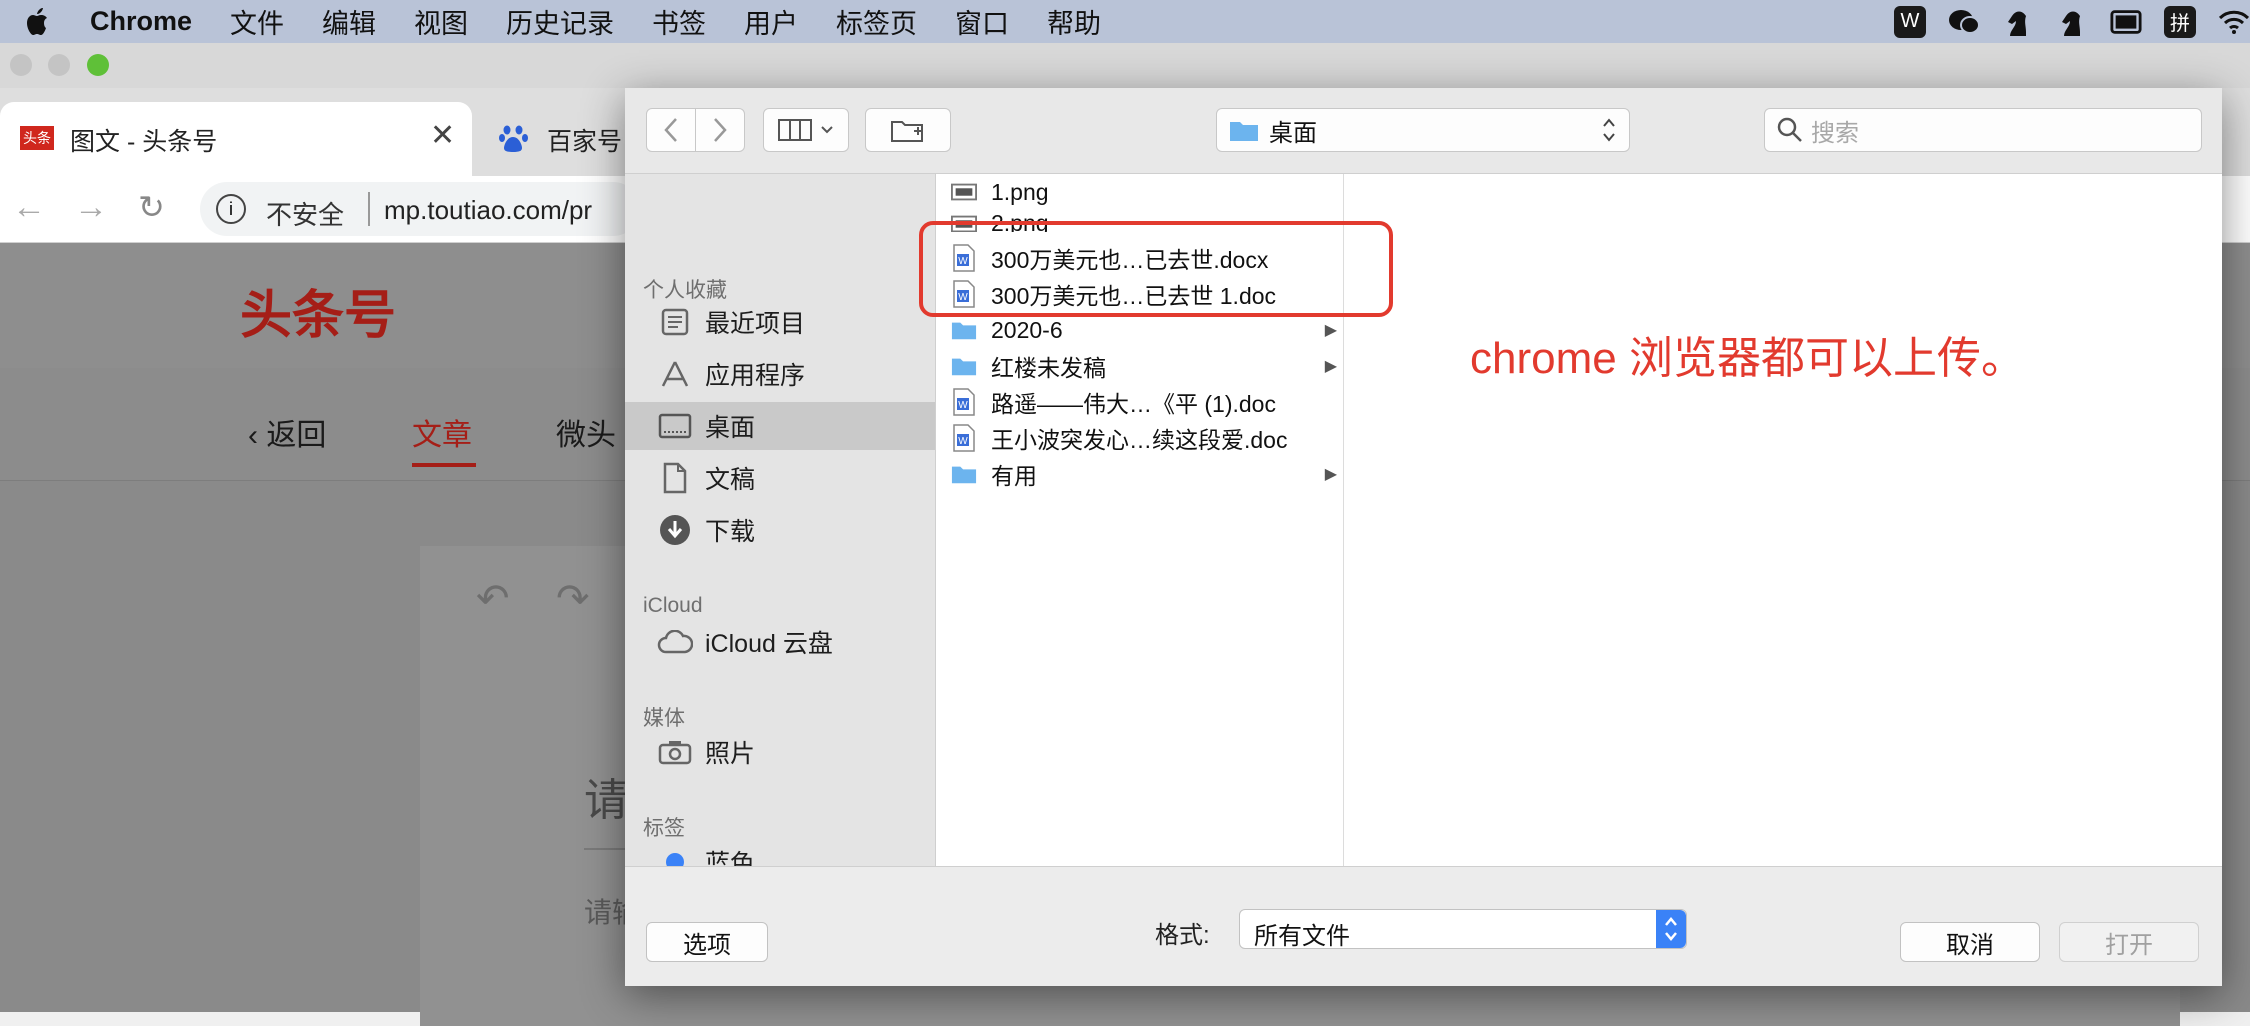 This screenshot has width=2250, height=1026. I want to click on recents-icon, so click(675, 322).